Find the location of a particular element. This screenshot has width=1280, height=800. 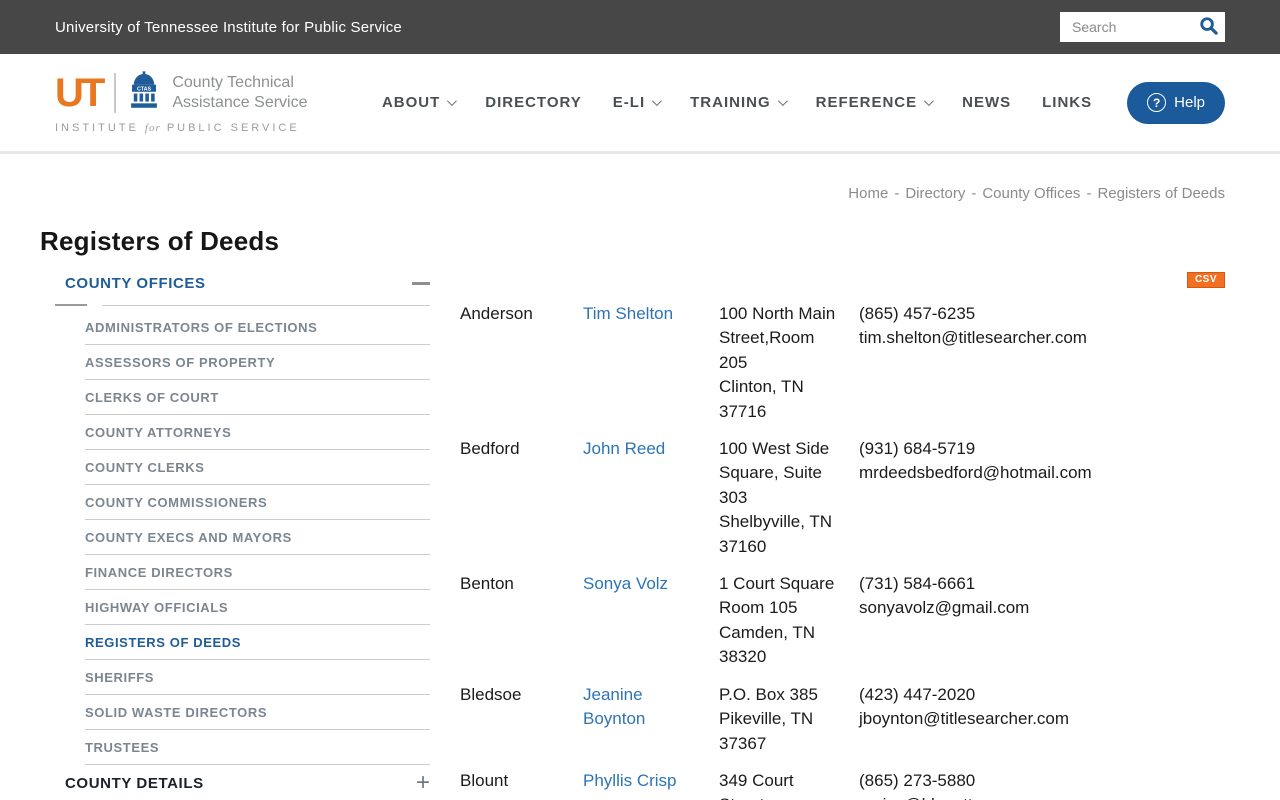

nav-item-links: LINKS is located at coordinates (1067, 102).